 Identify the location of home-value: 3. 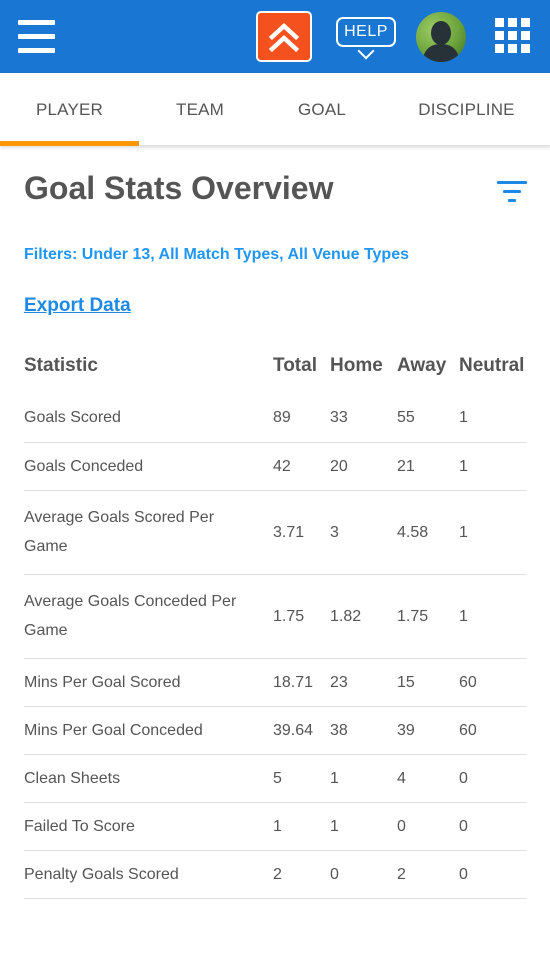
(363, 532).